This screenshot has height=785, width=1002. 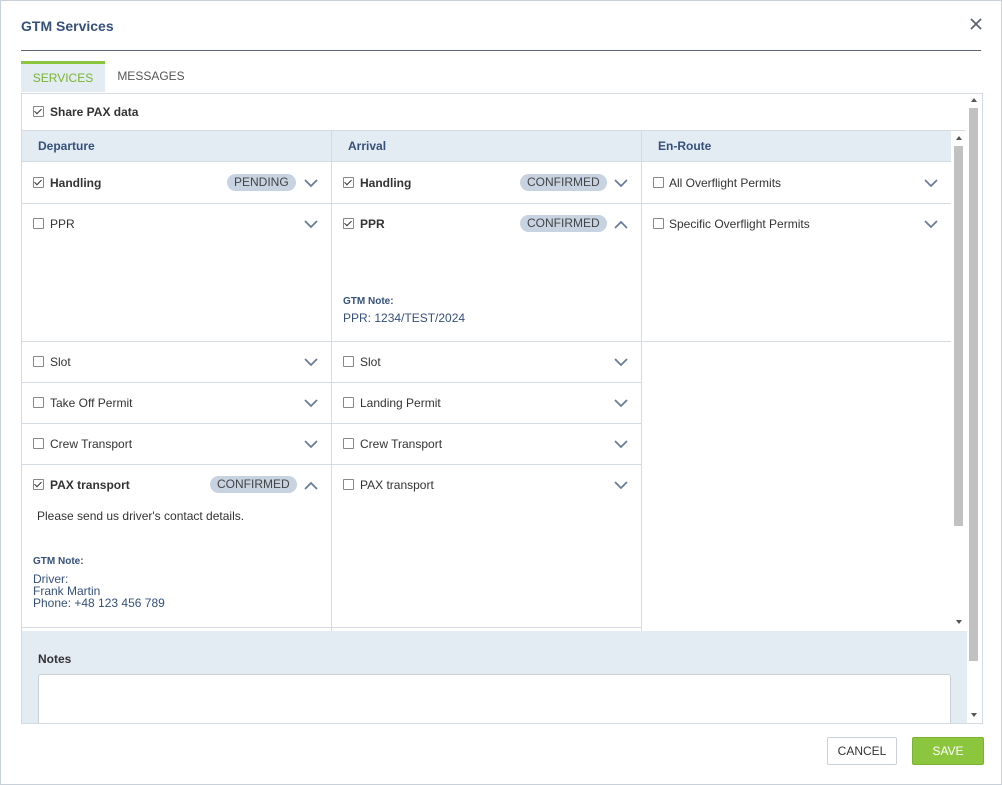 I want to click on notes-textarea, so click(x=494, y=698).